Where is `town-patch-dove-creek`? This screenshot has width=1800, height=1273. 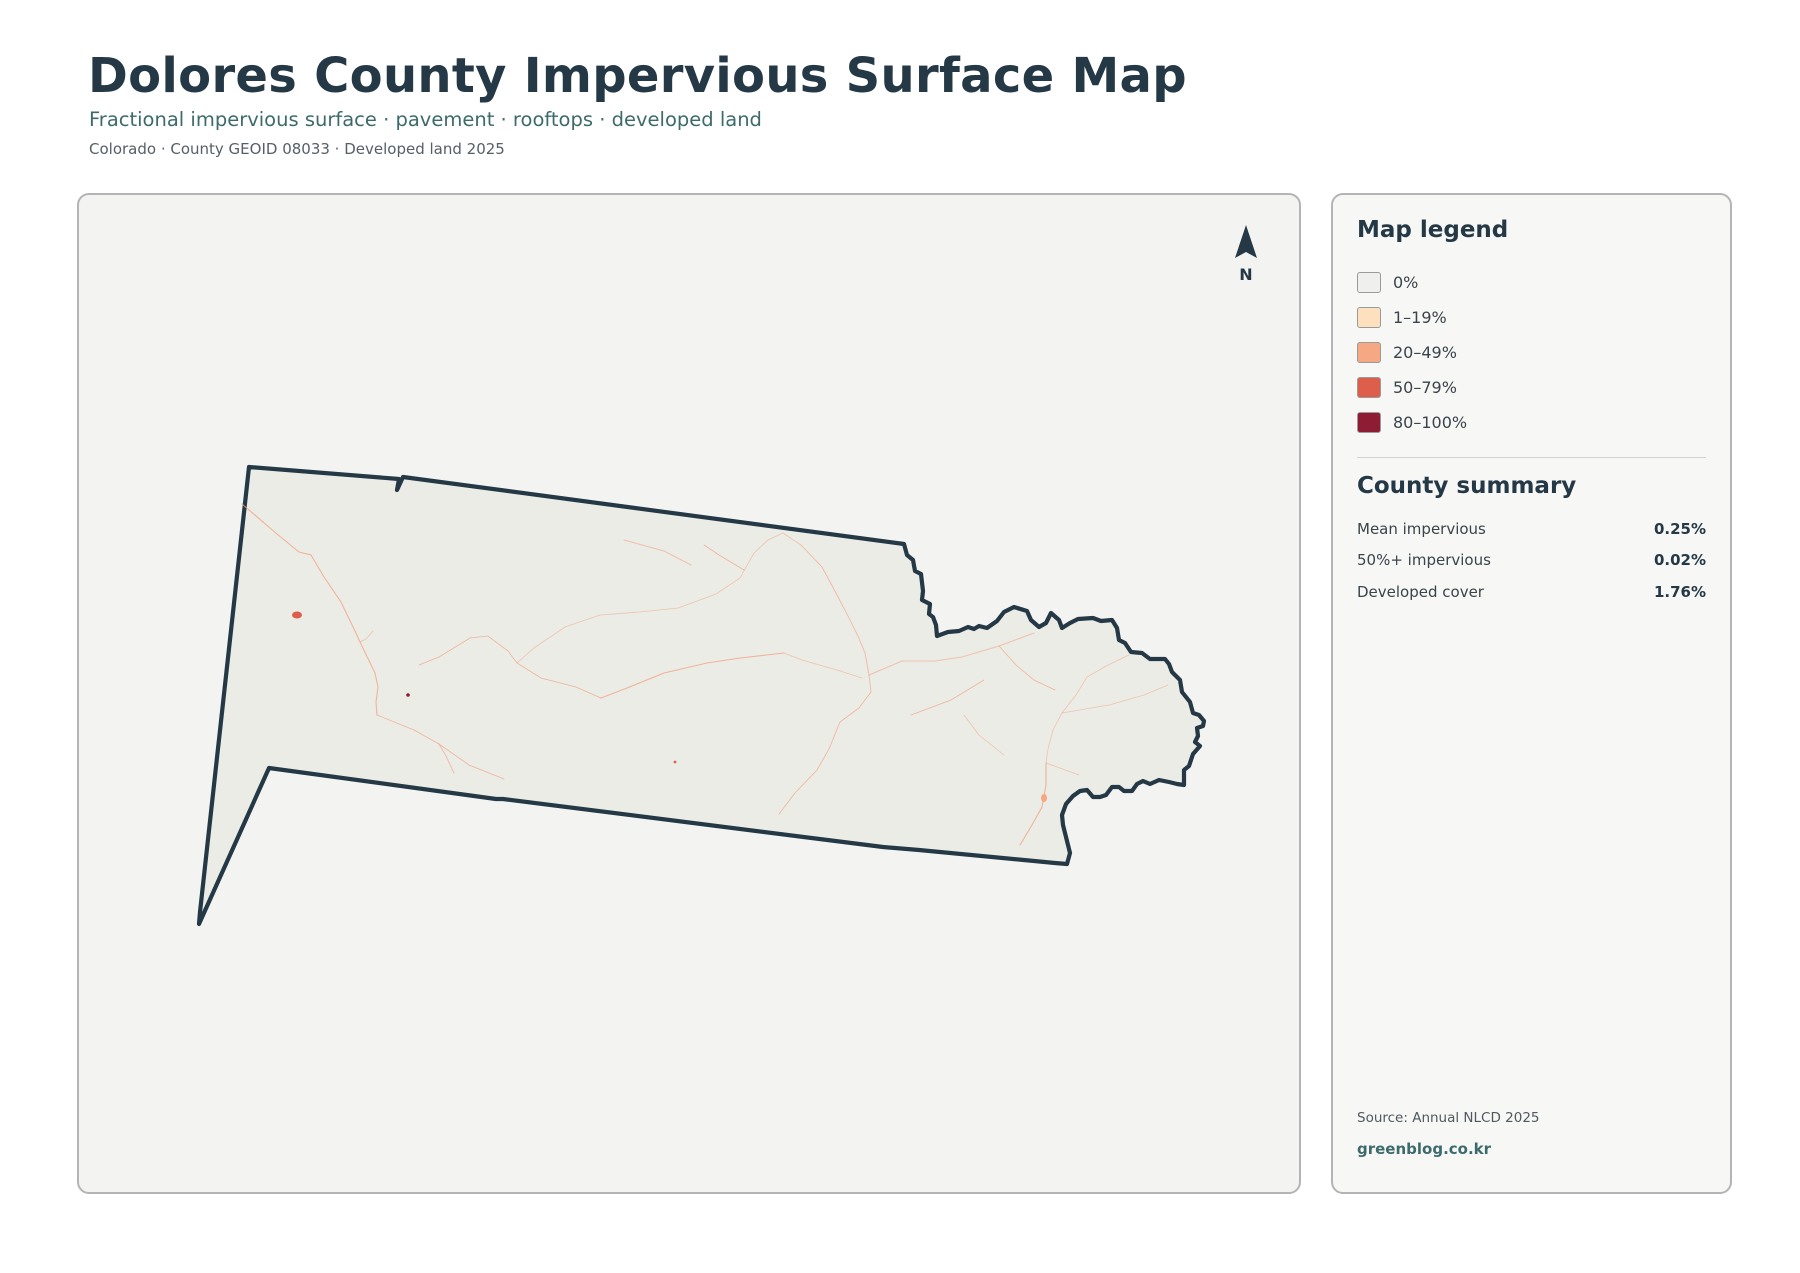 town-patch-dove-creek is located at coordinates (1044, 798).